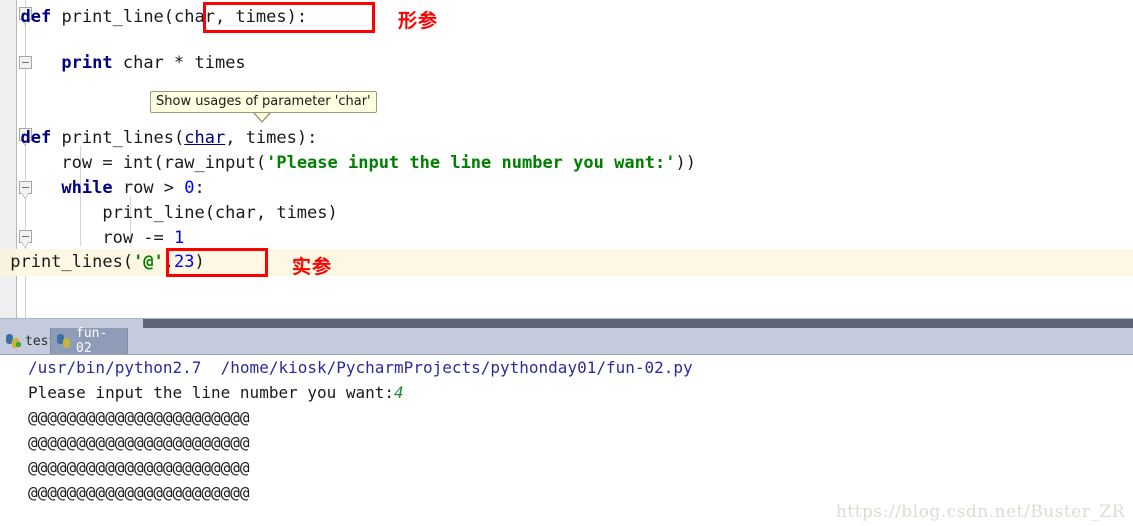 The image size is (1133, 526). Describe the element at coordinates (312, 267) in the screenshot. I see `annotation-actual-args: 实参` at that location.